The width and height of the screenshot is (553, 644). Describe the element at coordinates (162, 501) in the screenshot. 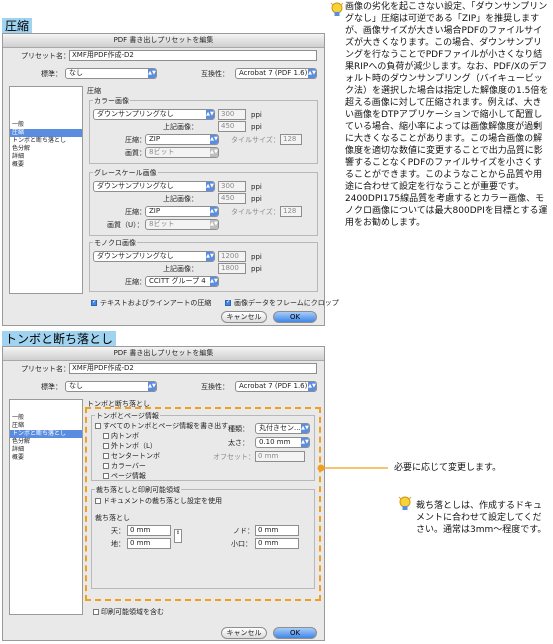

I see `use-doc-bleed-label: ドキュメントの裁ち落とし設定を使用` at that location.